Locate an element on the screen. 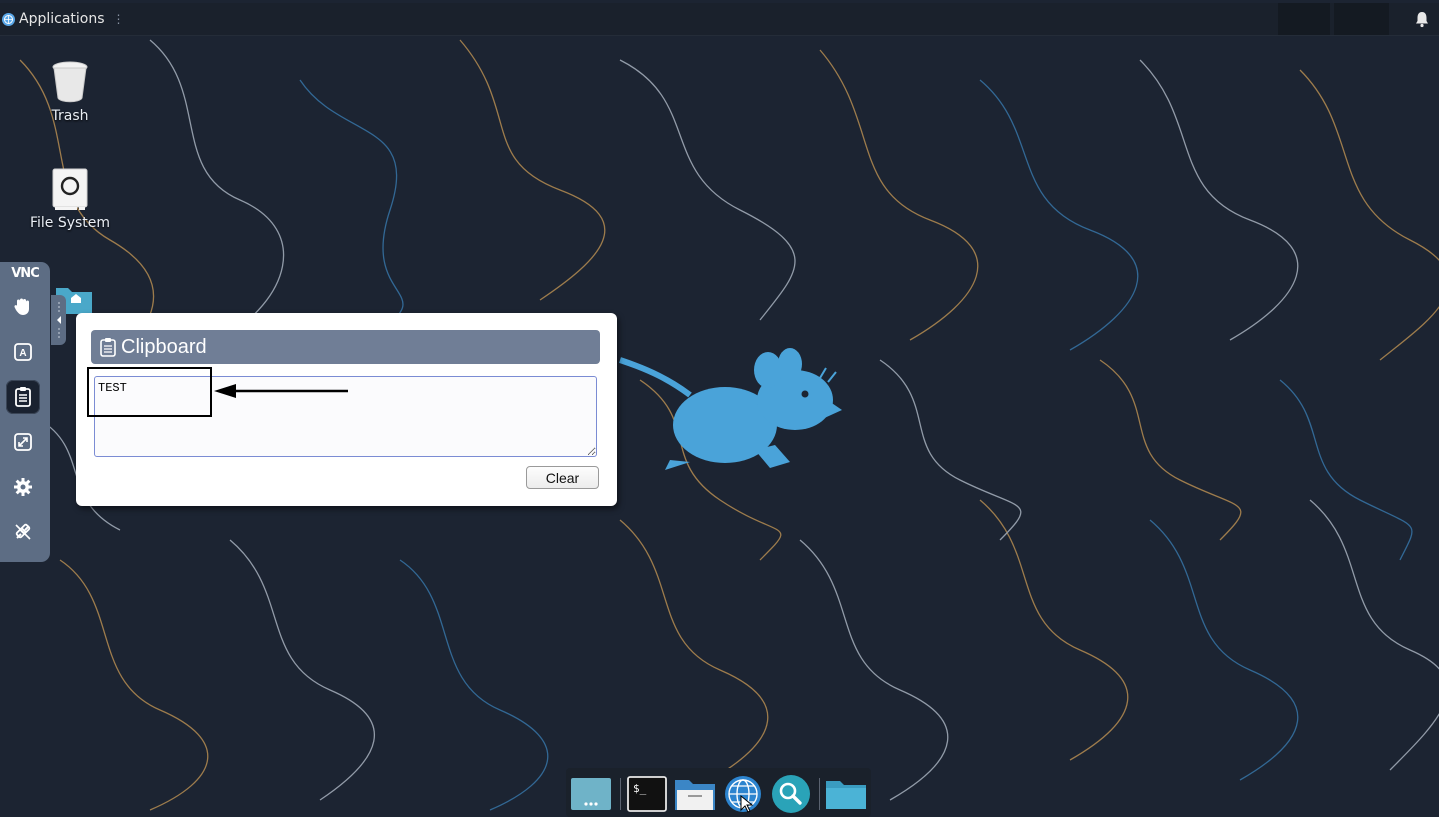 Image resolution: width=1439 pixels, height=817 pixels. applications-label: Applications is located at coordinates (62, 19).